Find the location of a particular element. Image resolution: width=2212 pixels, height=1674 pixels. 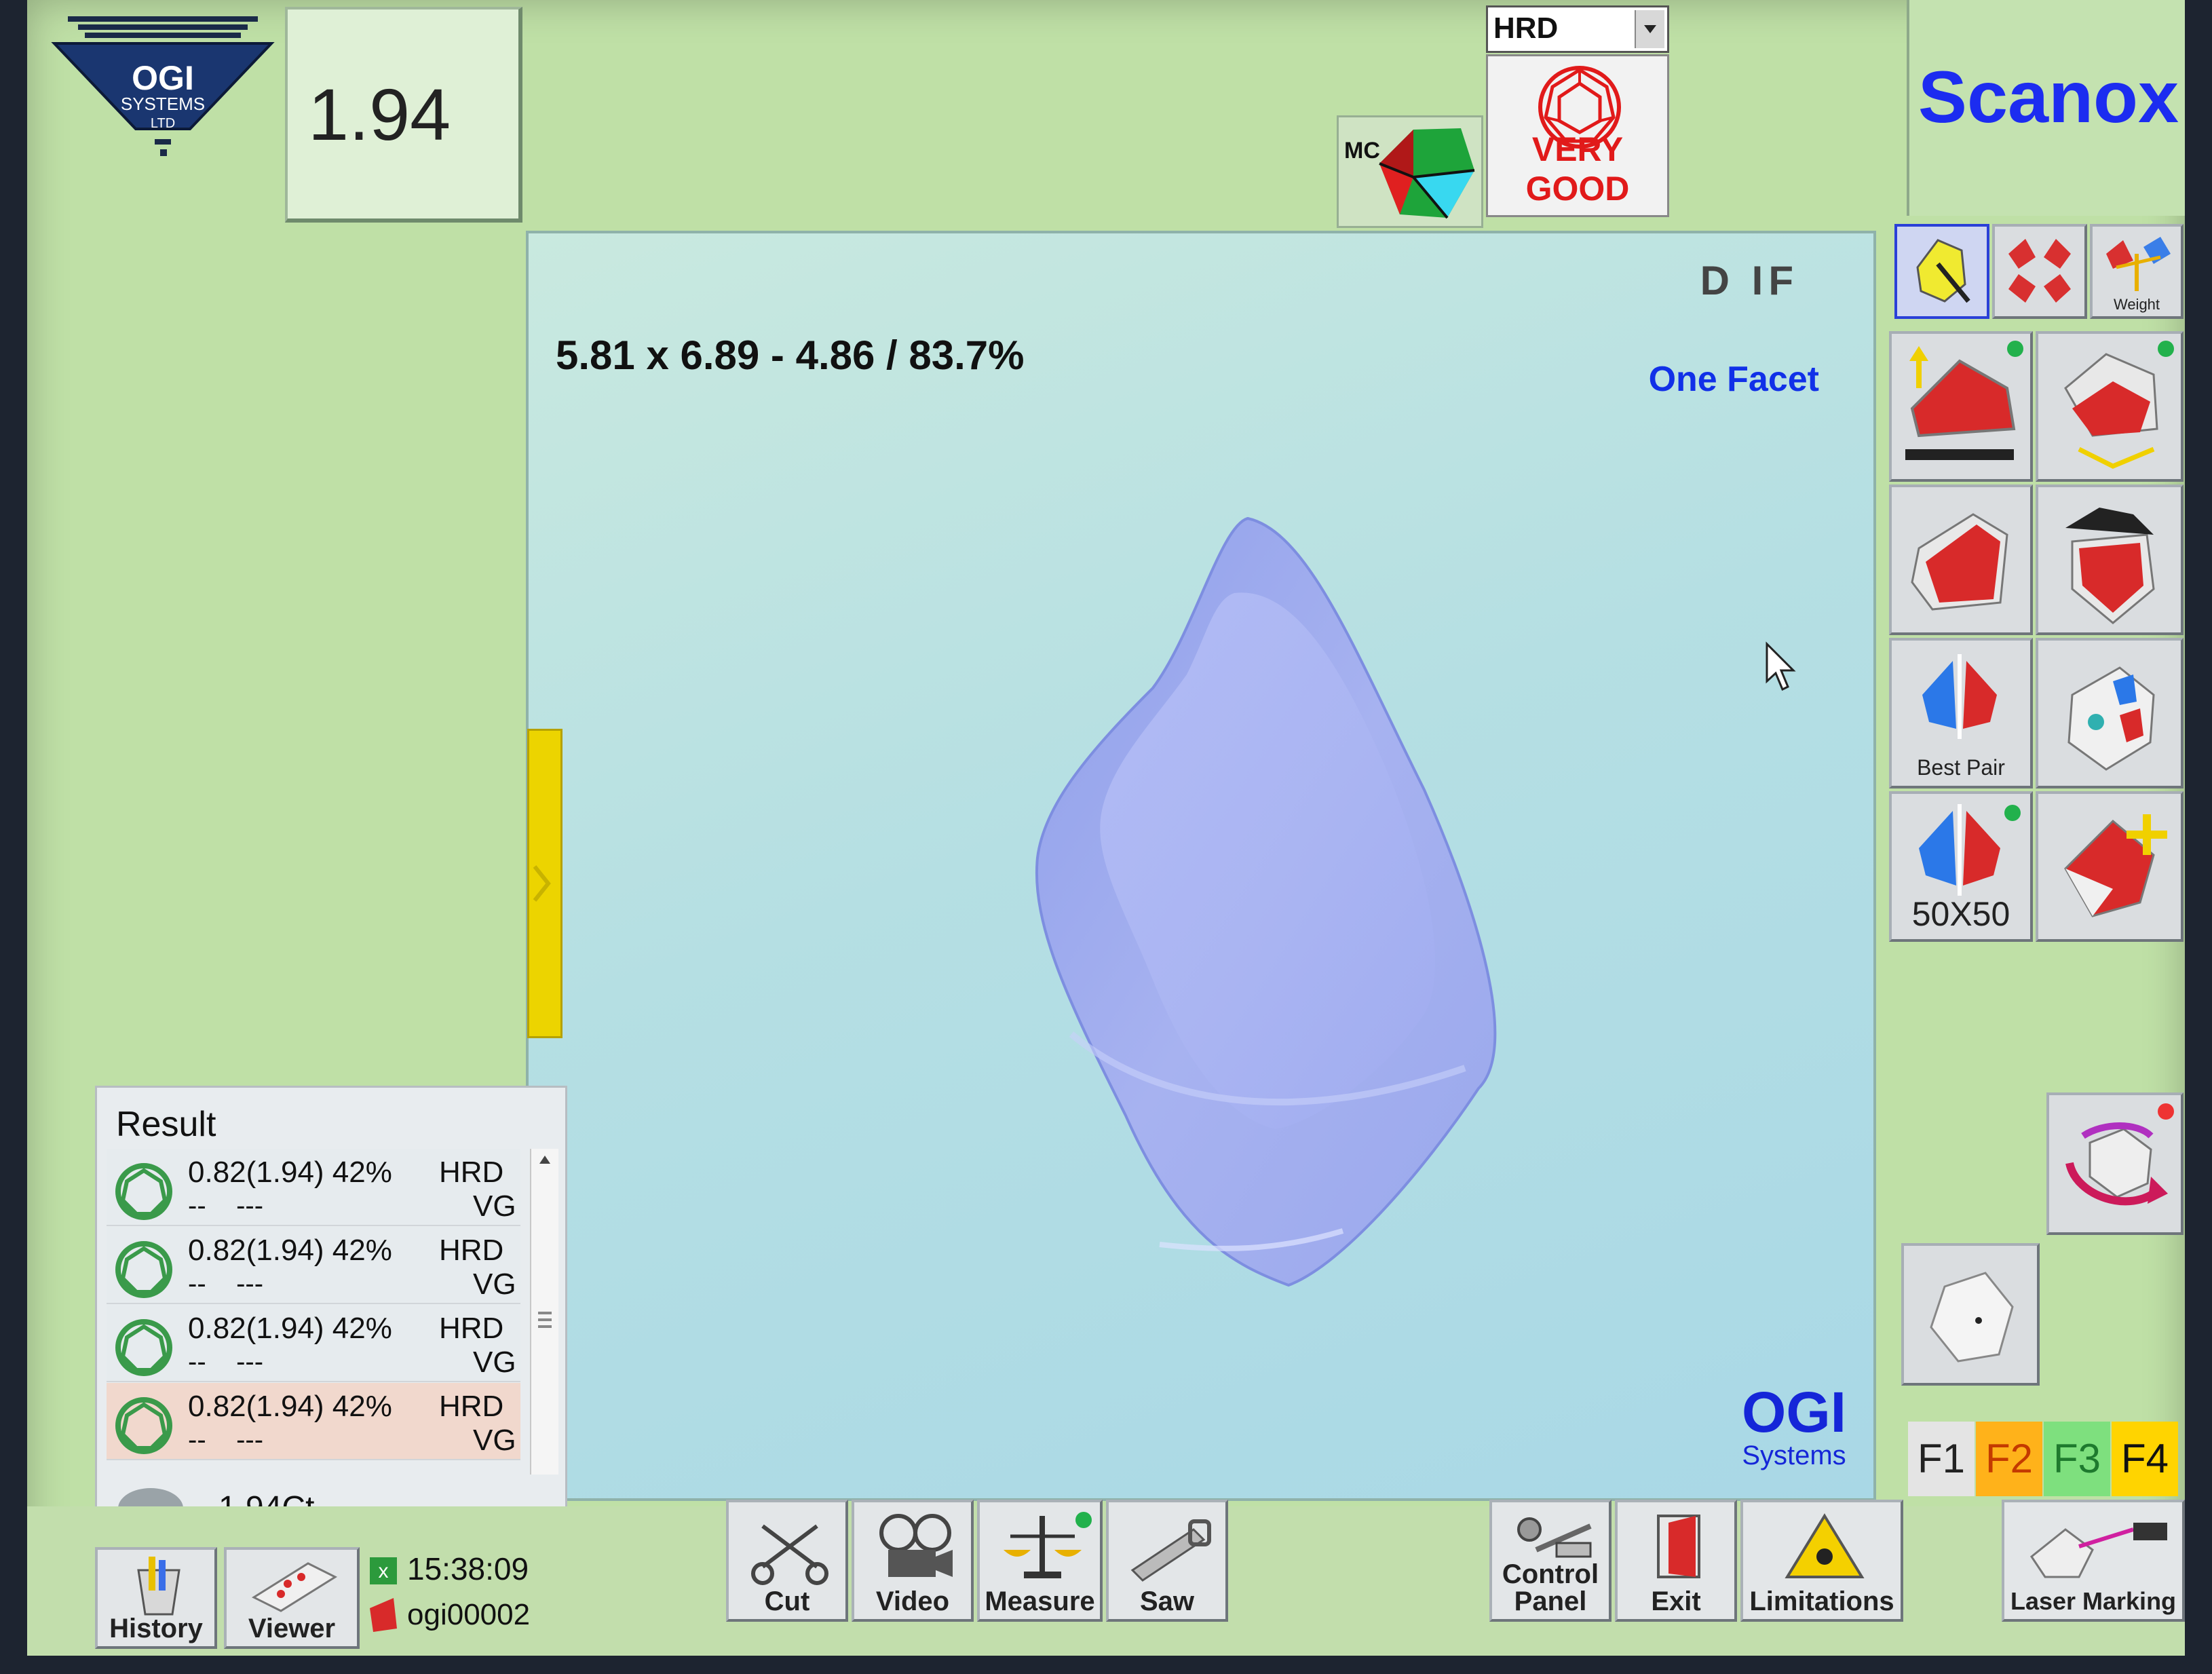

warning-icon is located at coordinates (1825, 1546).